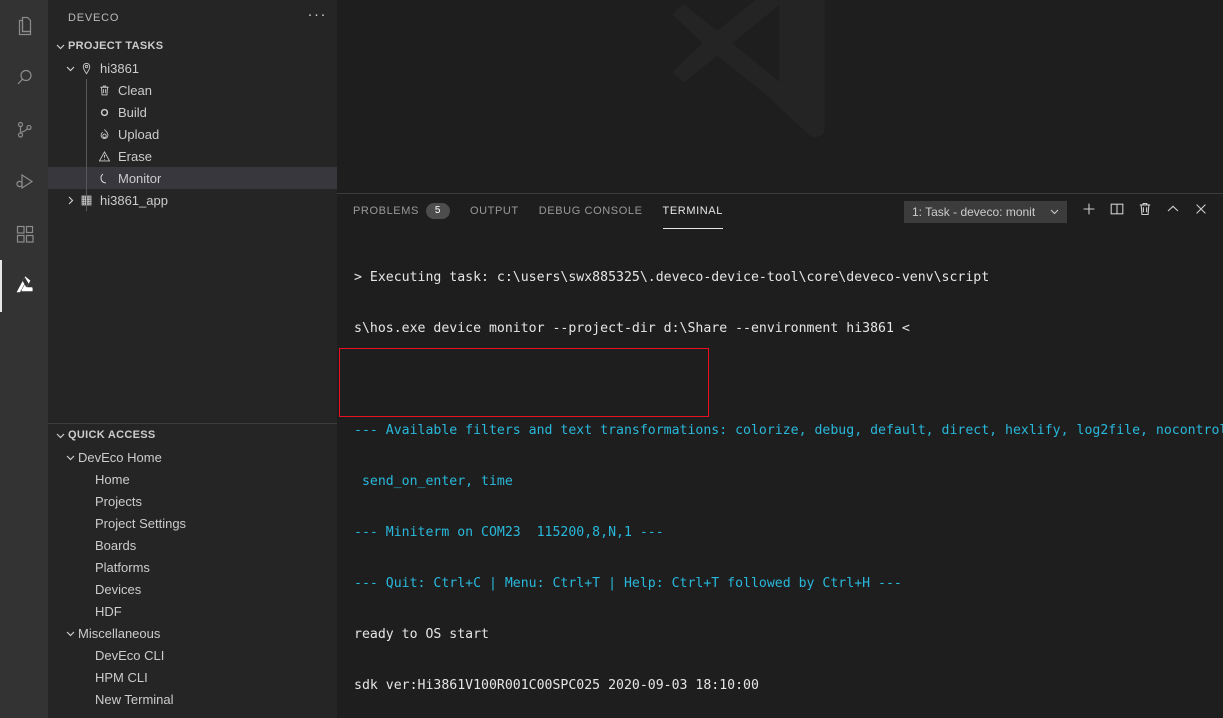  What do you see at coordinates (112, 479) in the screenshot?
I see `tree-label: Home` at bounding box center [112, 479].